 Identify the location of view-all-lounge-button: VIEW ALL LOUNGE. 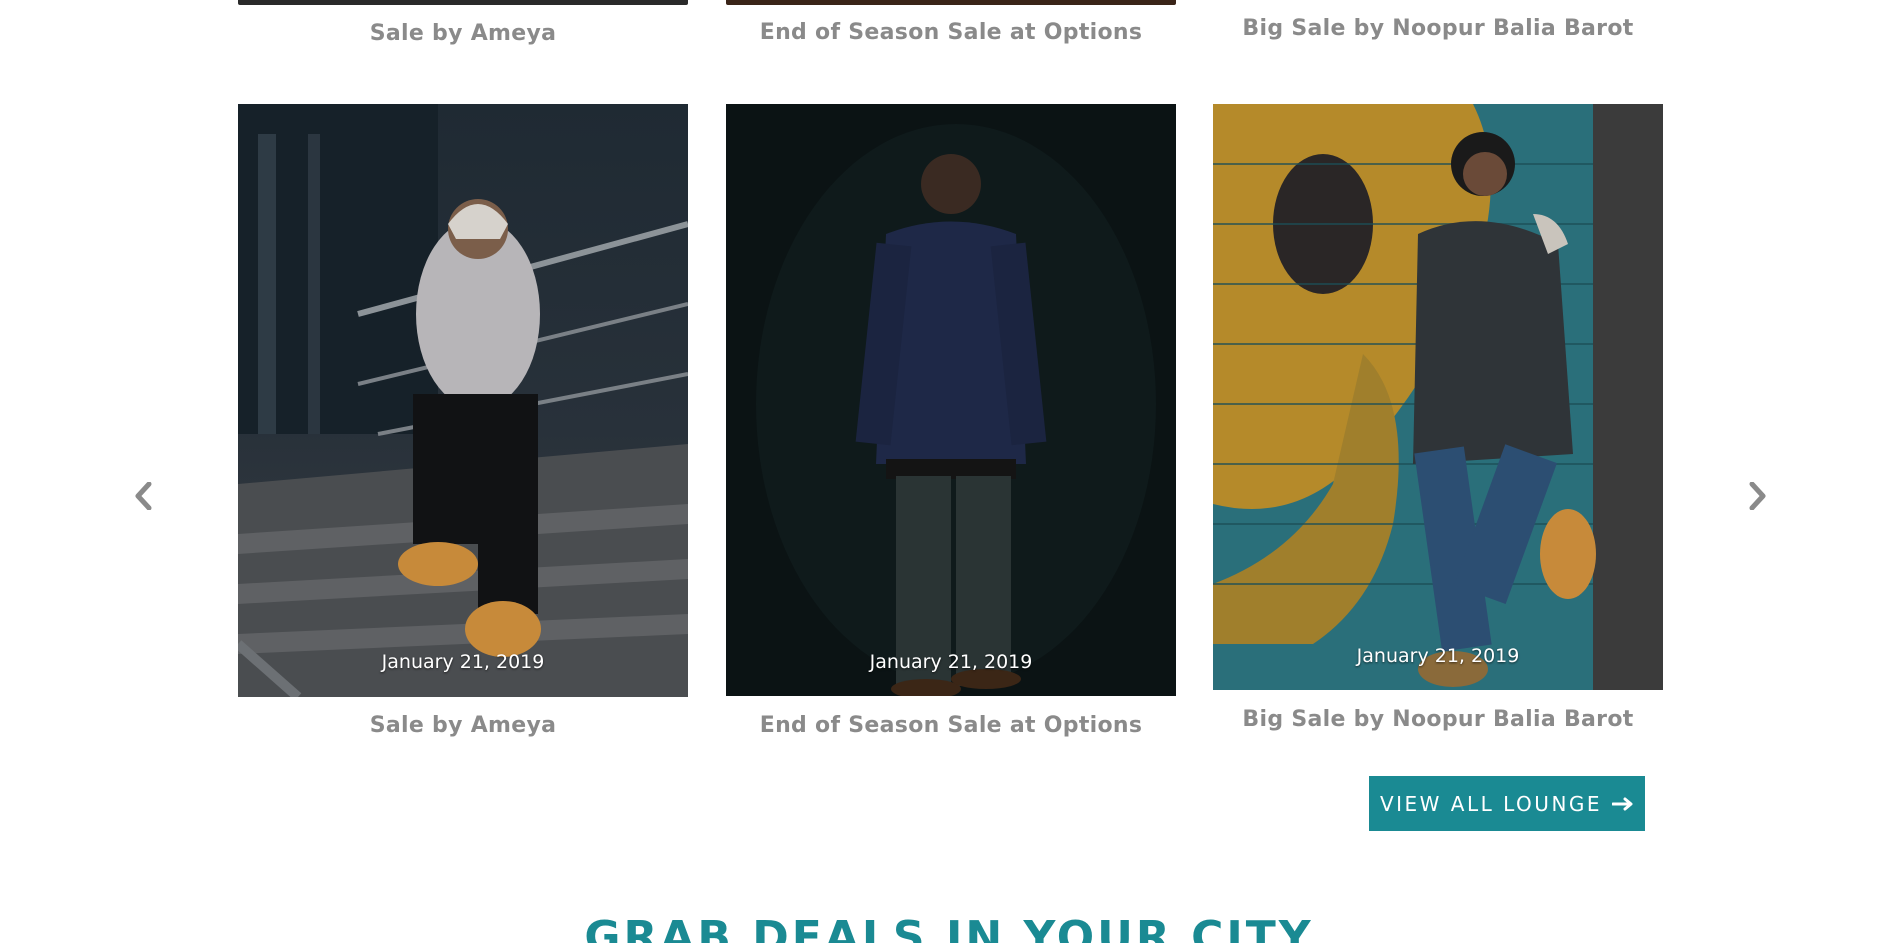
(1507, 803).